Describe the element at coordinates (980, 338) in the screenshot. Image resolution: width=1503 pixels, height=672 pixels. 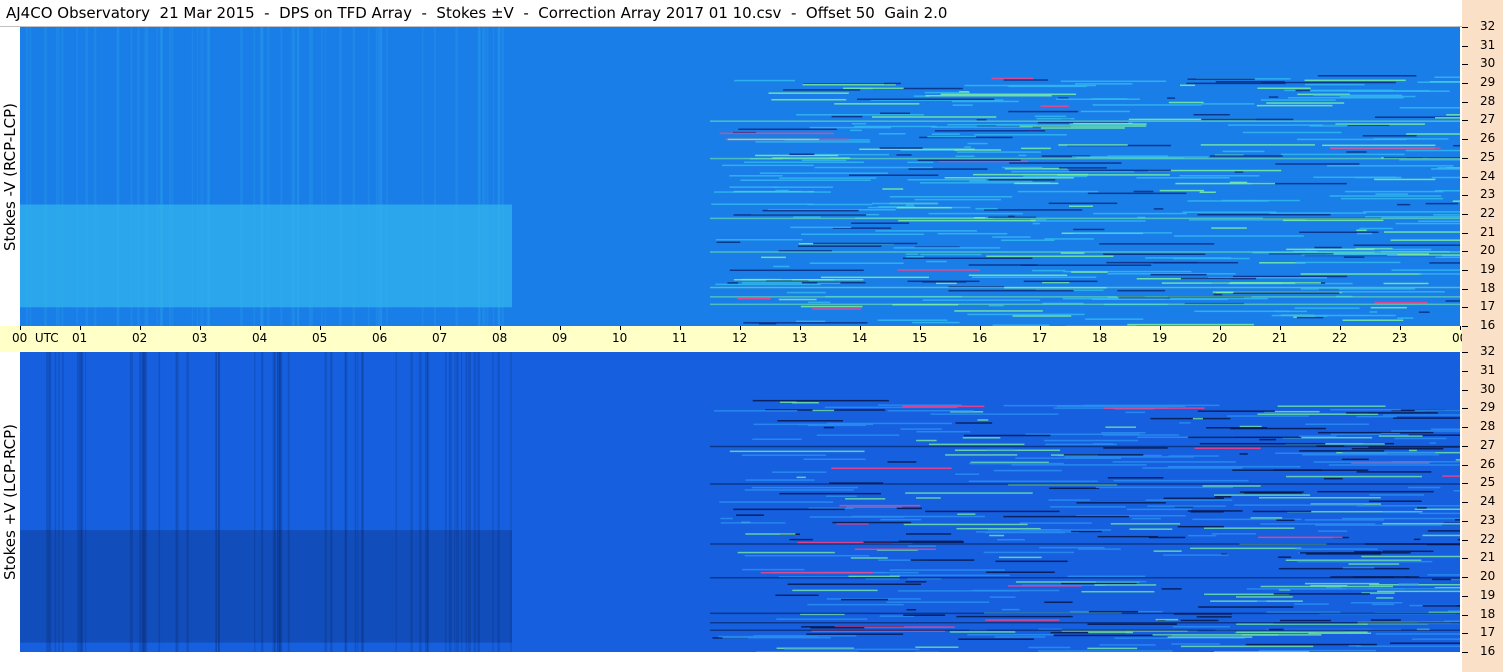
I see `time-tick-label: 16` at that location.